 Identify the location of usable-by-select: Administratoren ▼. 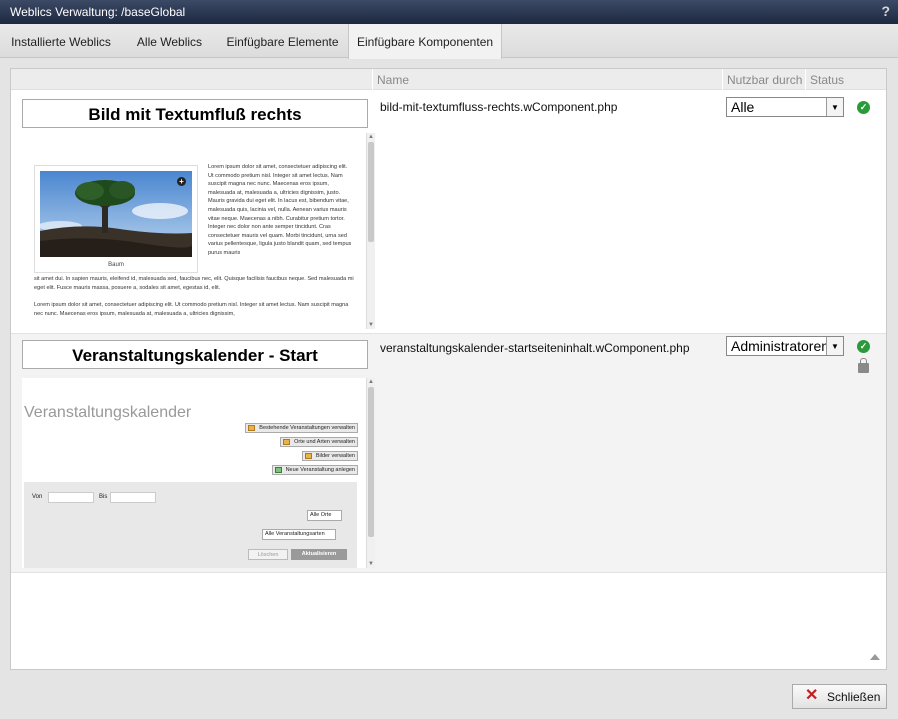
(785, 346).